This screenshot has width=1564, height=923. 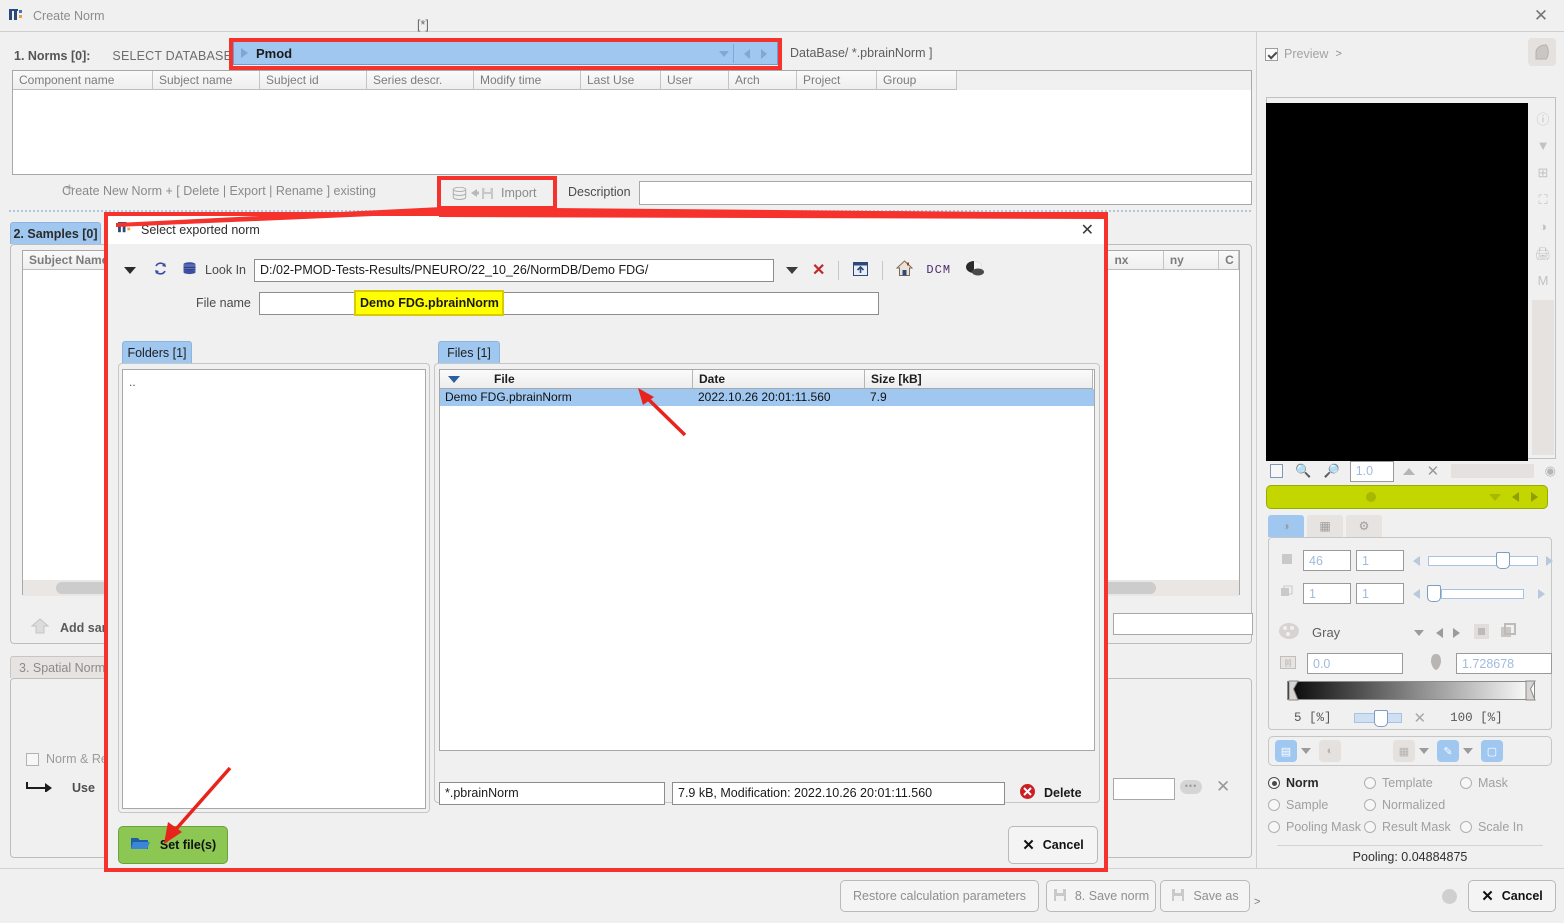 What do you see at coordinates (1407, 497) in the screenshot?
I see `progress-bar` at bounding box center [1407, 497].